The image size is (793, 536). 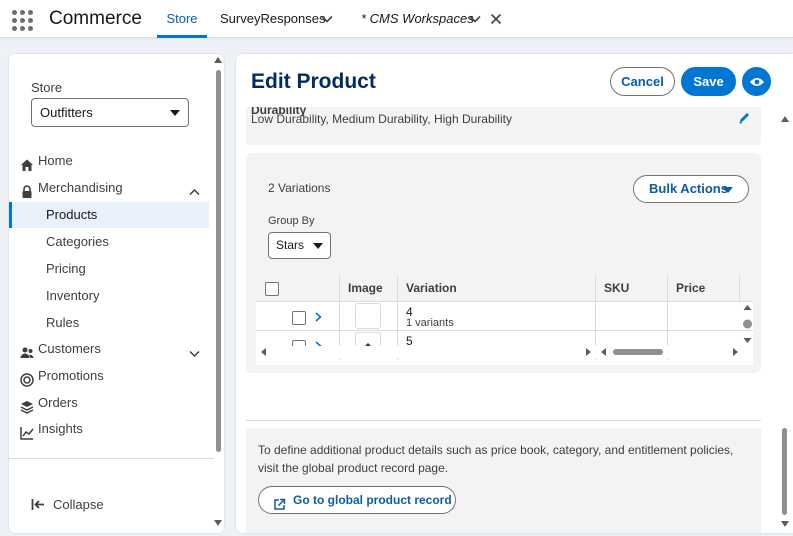 I want to click on table-hscroll-right, so click(x=669, y=352).